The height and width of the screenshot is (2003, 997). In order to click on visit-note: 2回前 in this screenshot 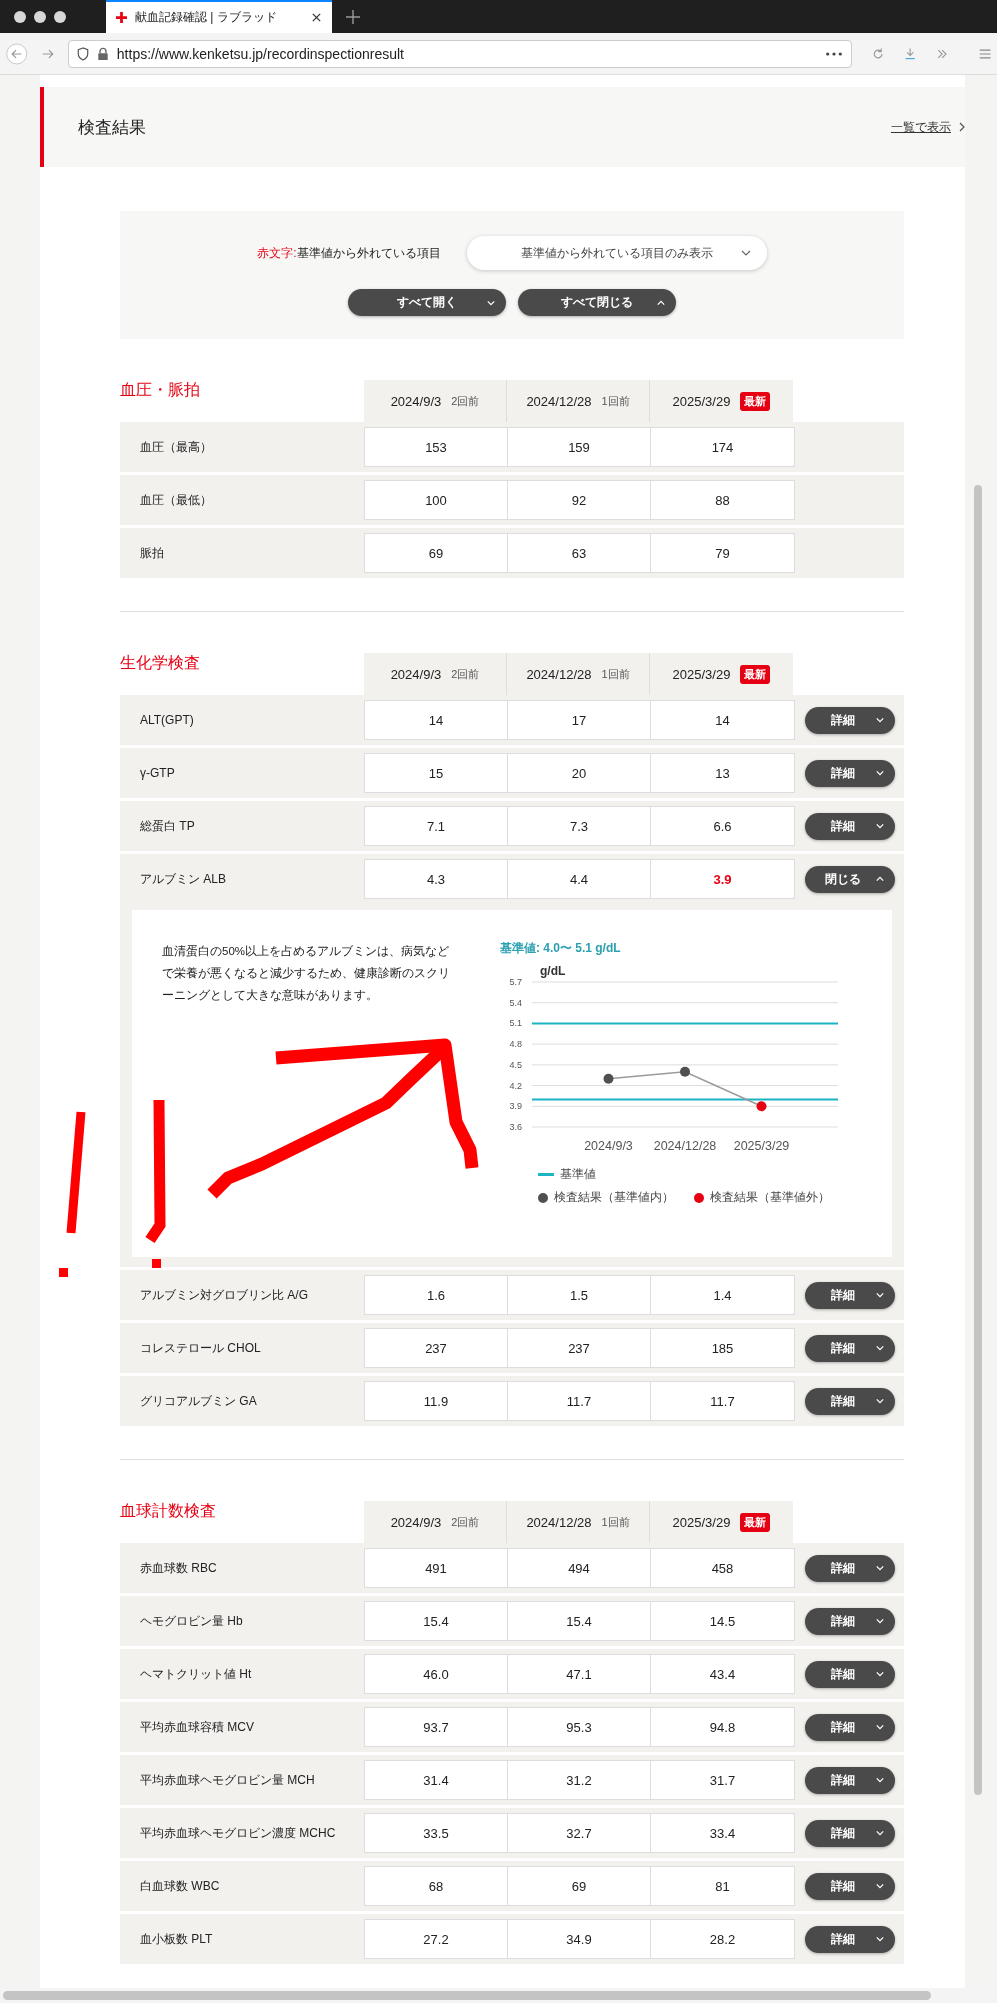, I will do `click(465, 401)`.